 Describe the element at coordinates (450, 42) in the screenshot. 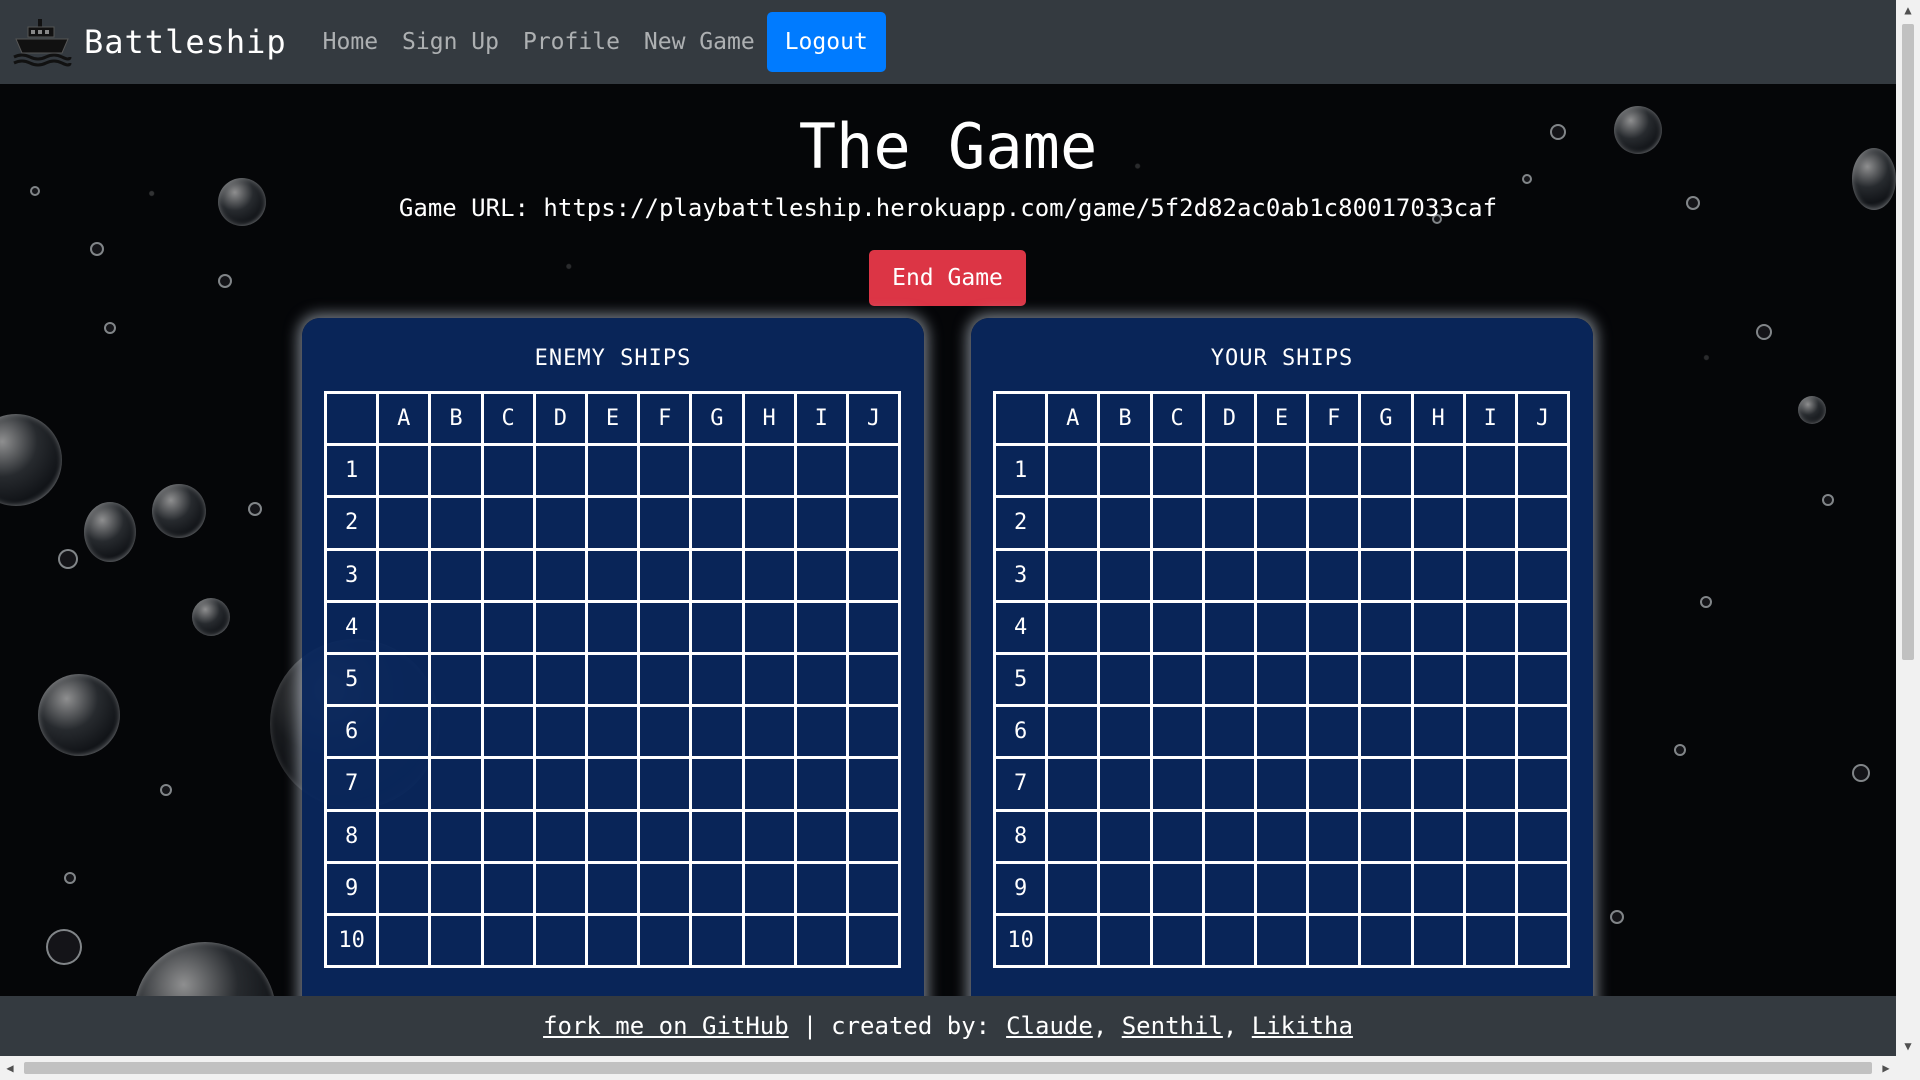

I see `nav-signup-link: Sign Up` at that location.